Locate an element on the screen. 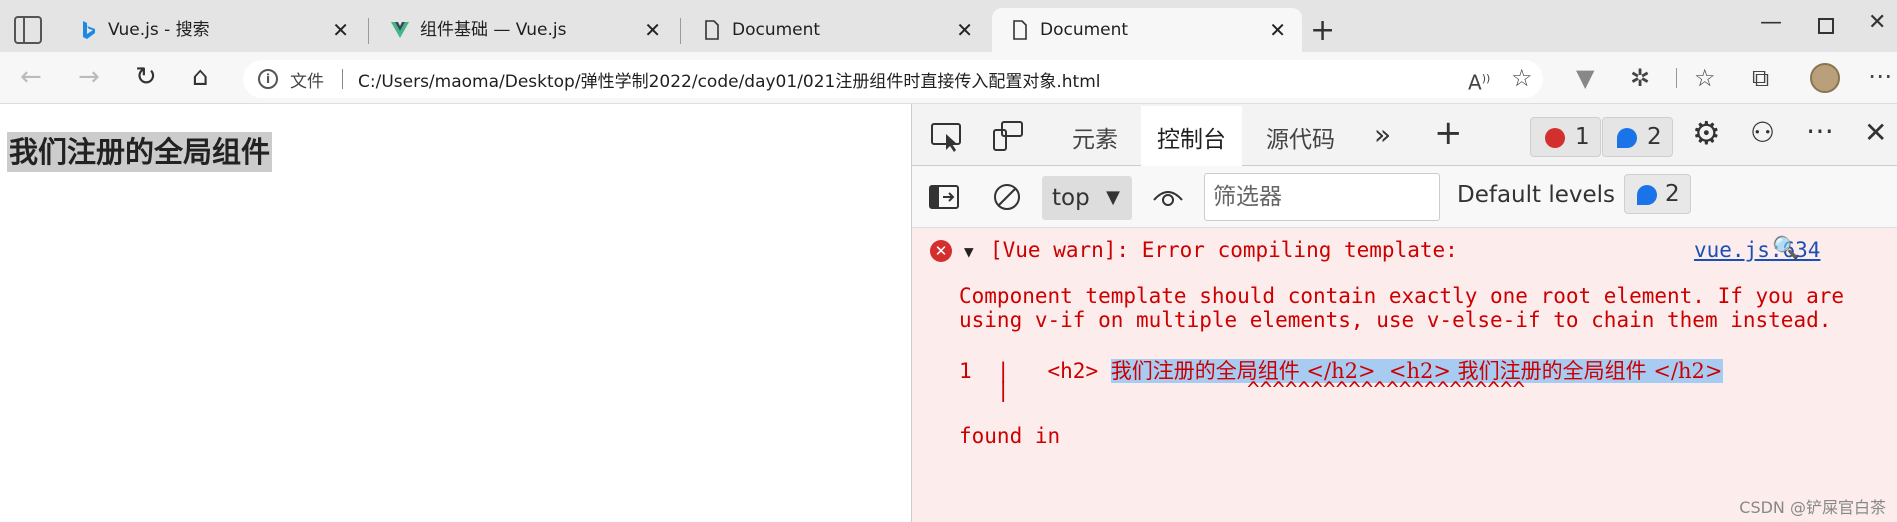  bing-icon is located at coordinates (89, 30).